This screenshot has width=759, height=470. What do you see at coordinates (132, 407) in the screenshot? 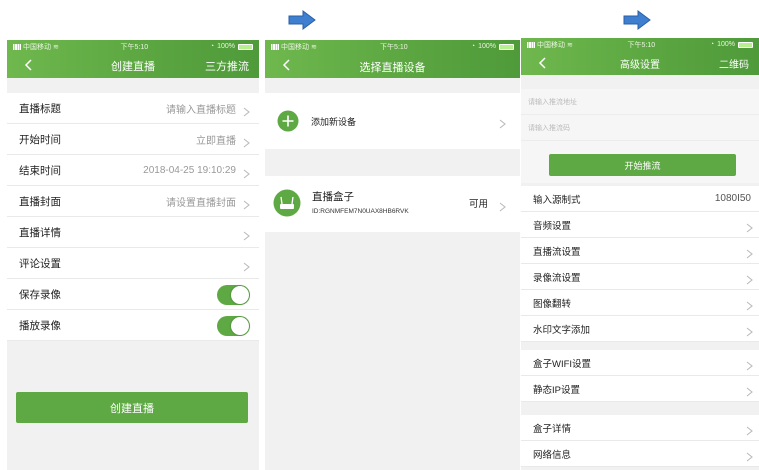
I see `create-live-button: 创建直播` at bounding box center [132, 407].